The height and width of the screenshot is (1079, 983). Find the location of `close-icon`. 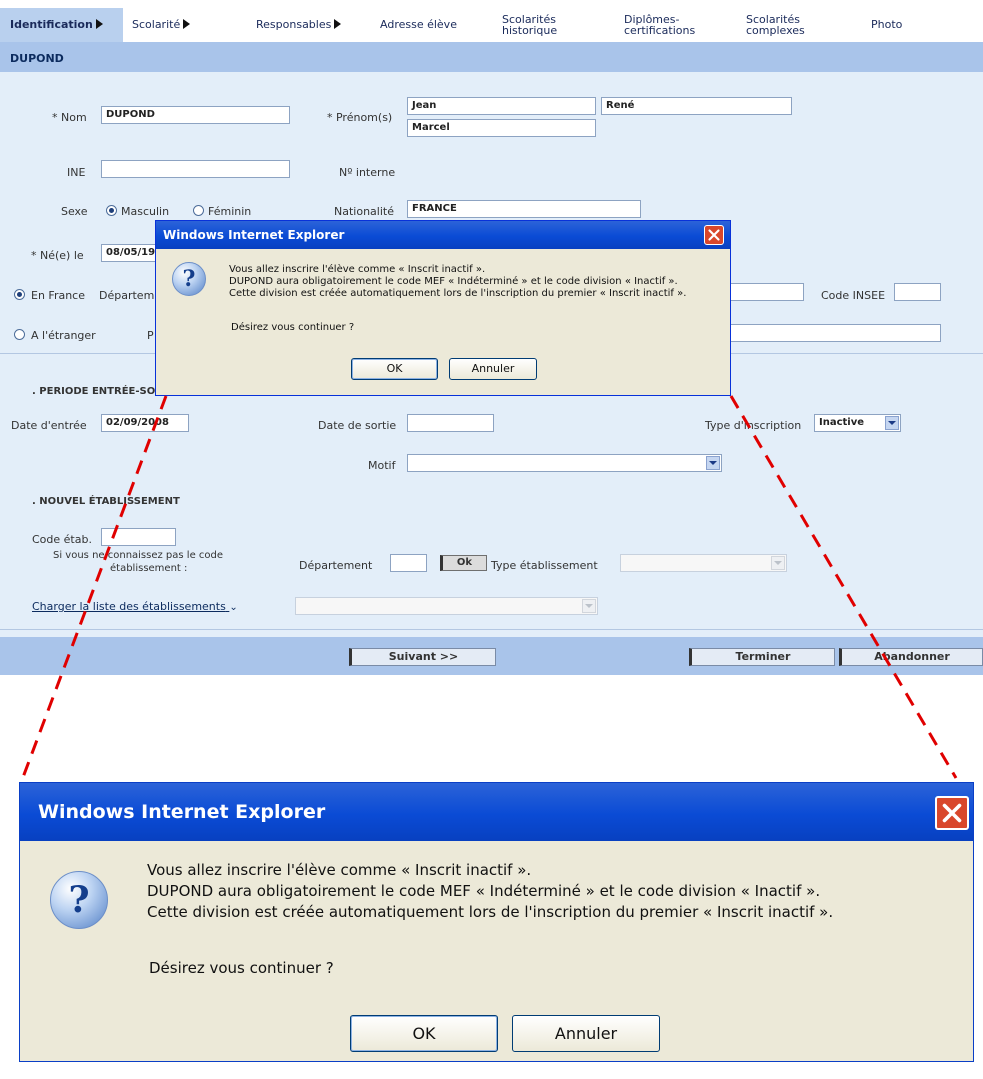

close-icon is located at coordinates (952, 813).